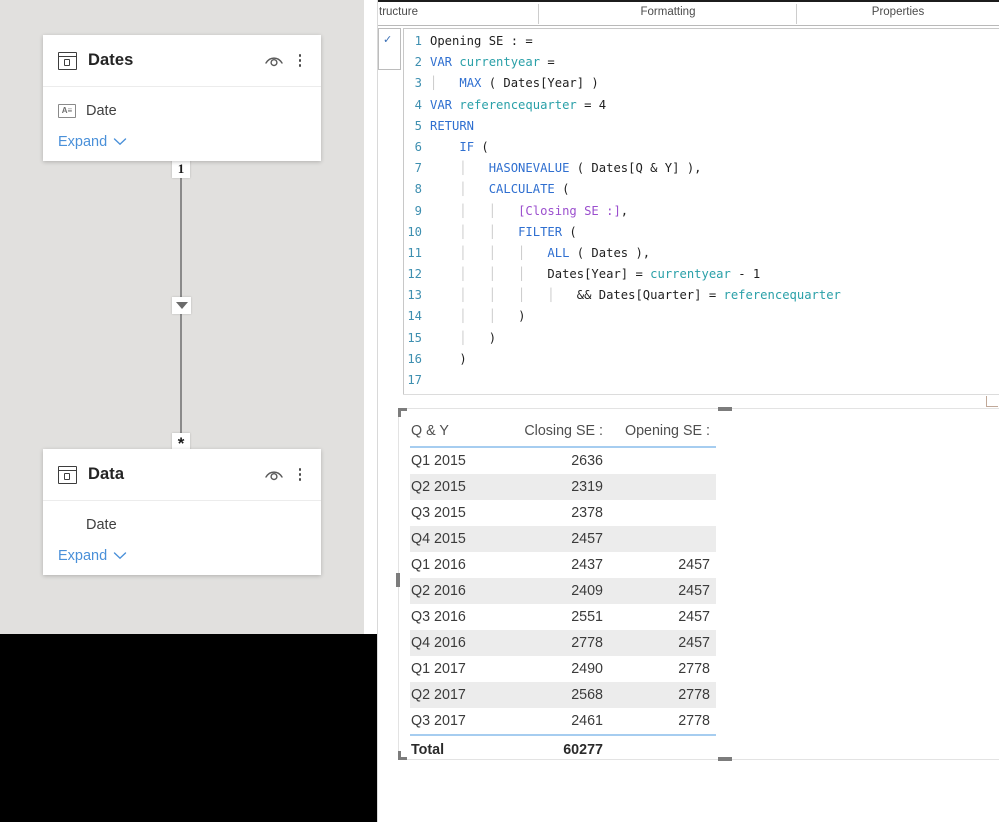 This screenshot has height=822, width=999. I want to click on code-line: 3 │ MAX ( Dates[Year] ), so click(701, 83).